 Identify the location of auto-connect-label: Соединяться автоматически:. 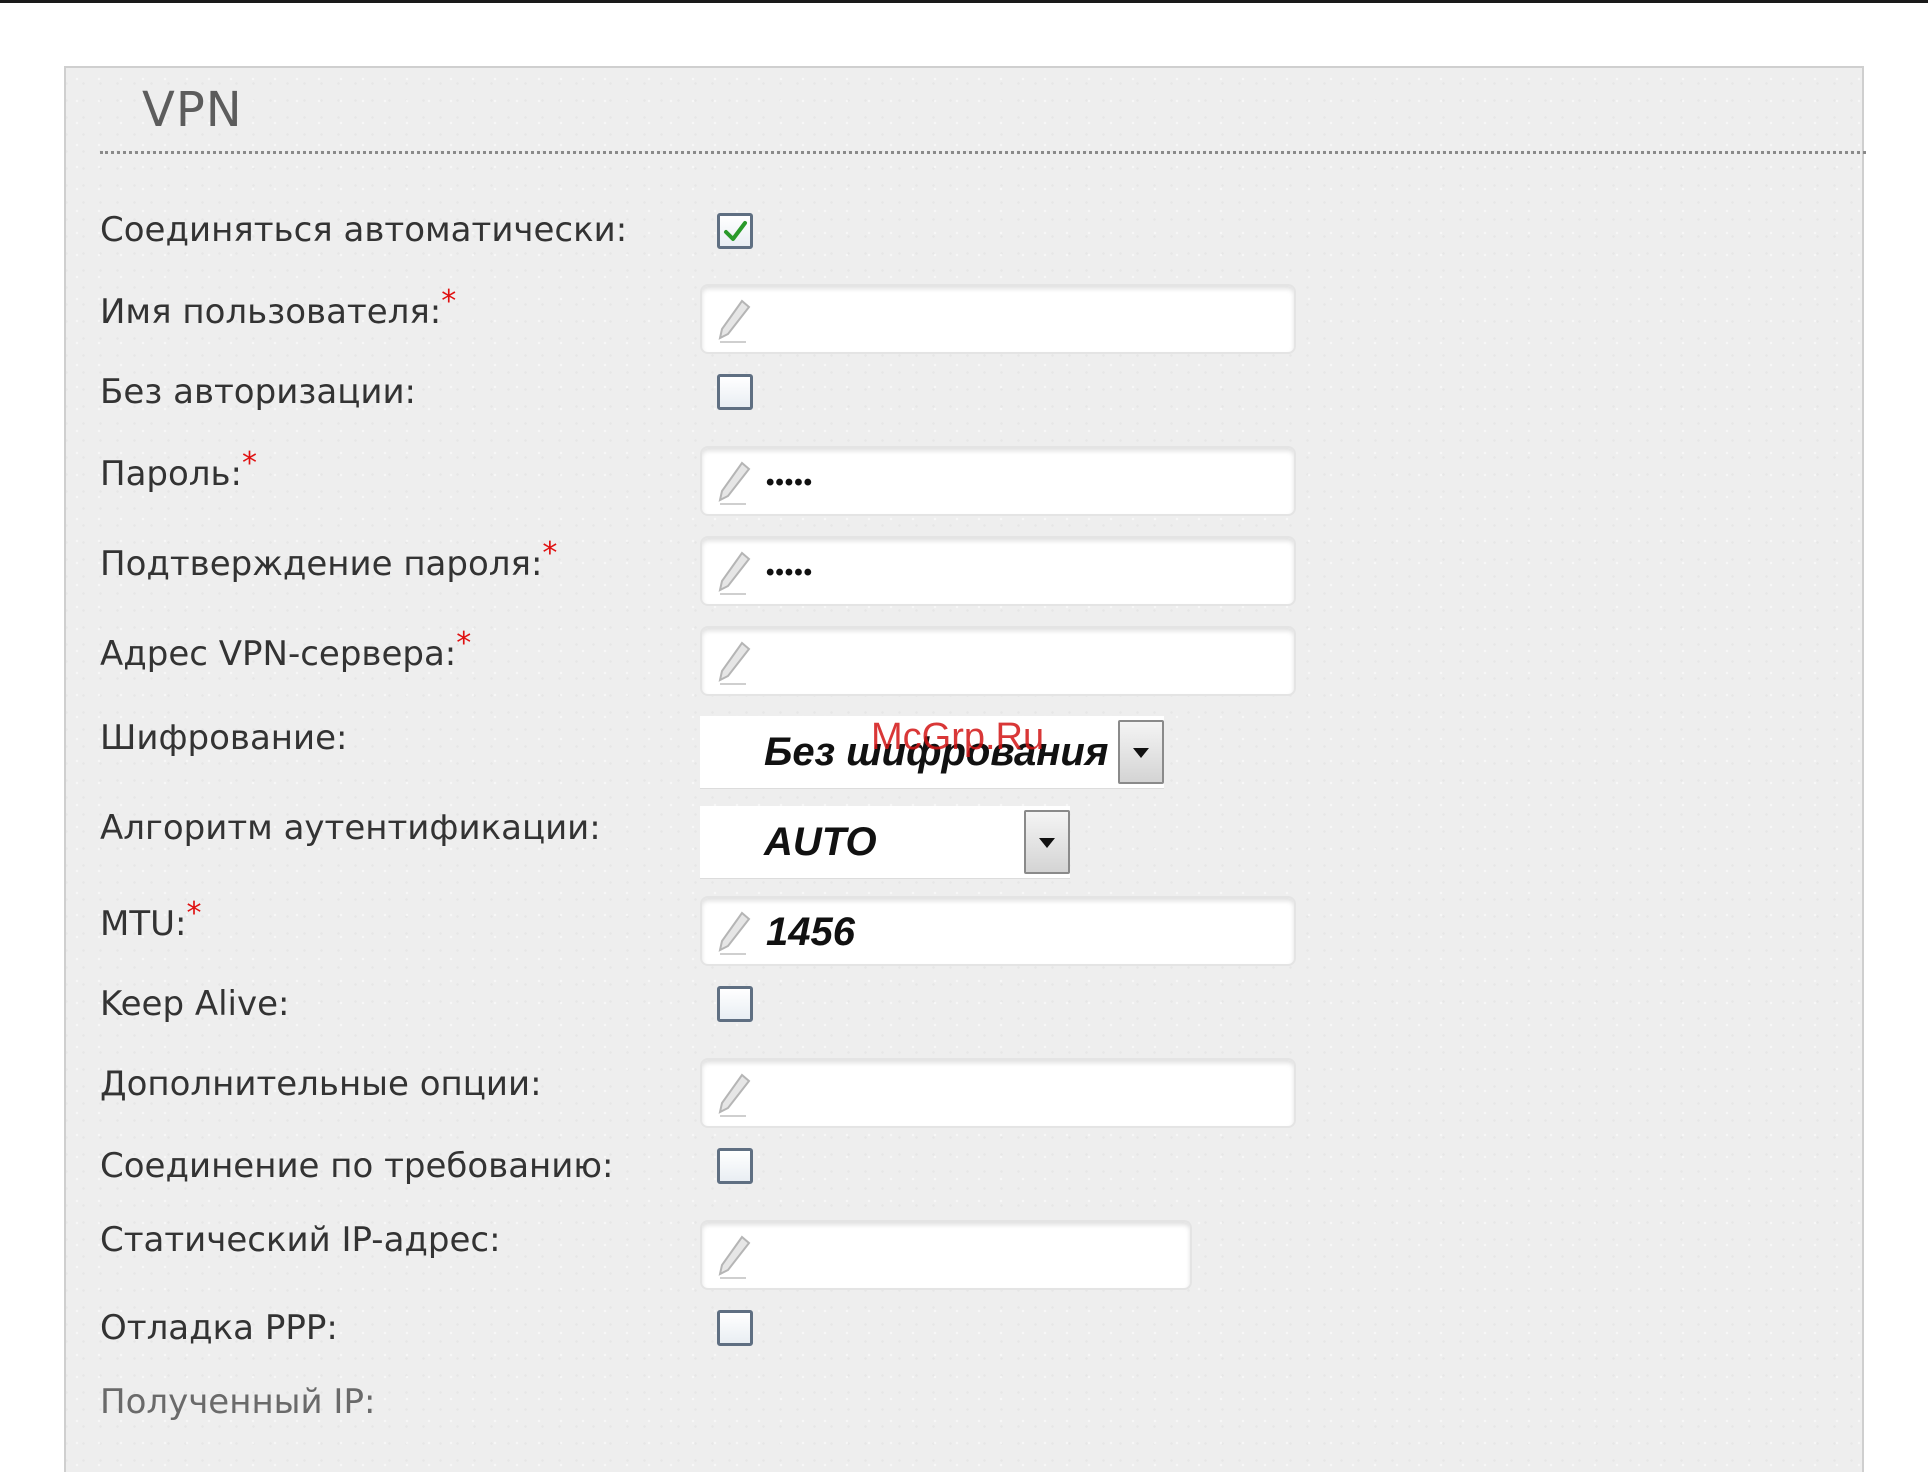
(363, 230).